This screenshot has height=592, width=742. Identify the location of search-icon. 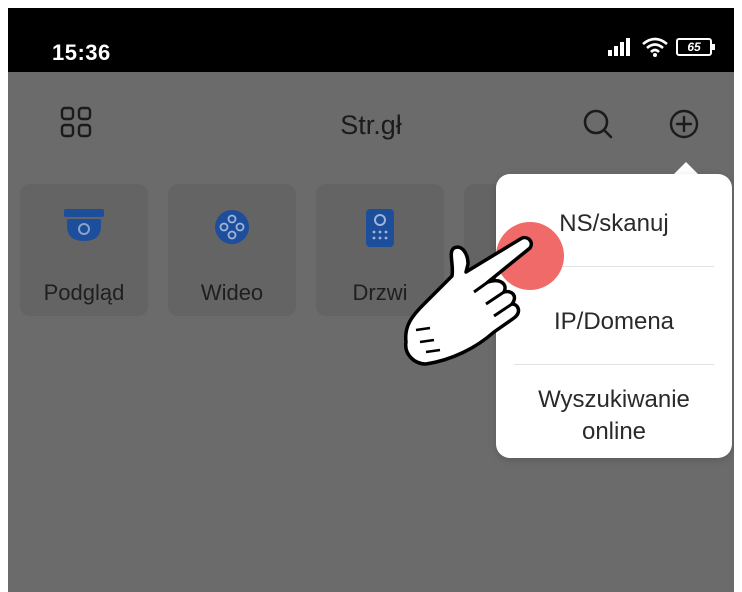
(598, 124).